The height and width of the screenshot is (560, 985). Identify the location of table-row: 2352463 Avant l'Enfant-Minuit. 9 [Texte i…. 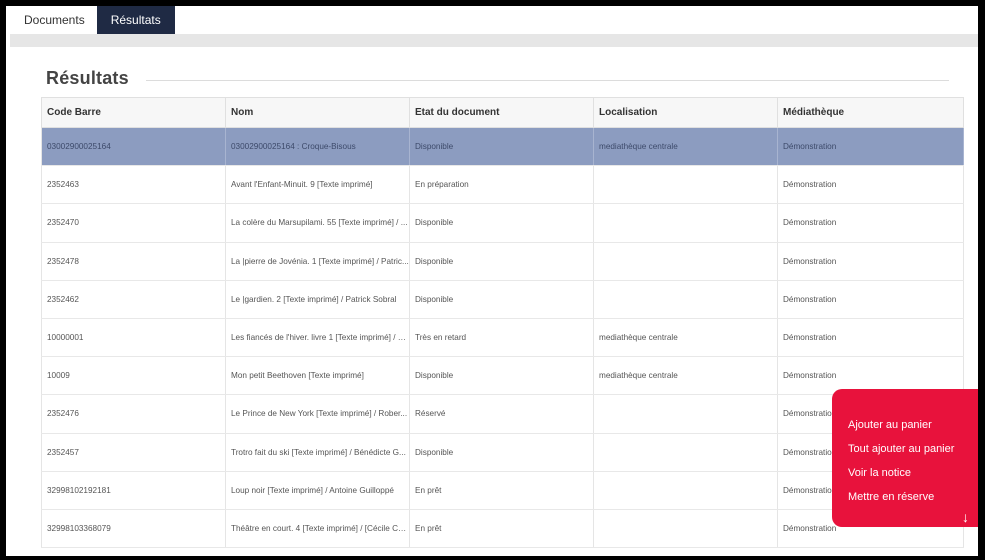
(502, 185).